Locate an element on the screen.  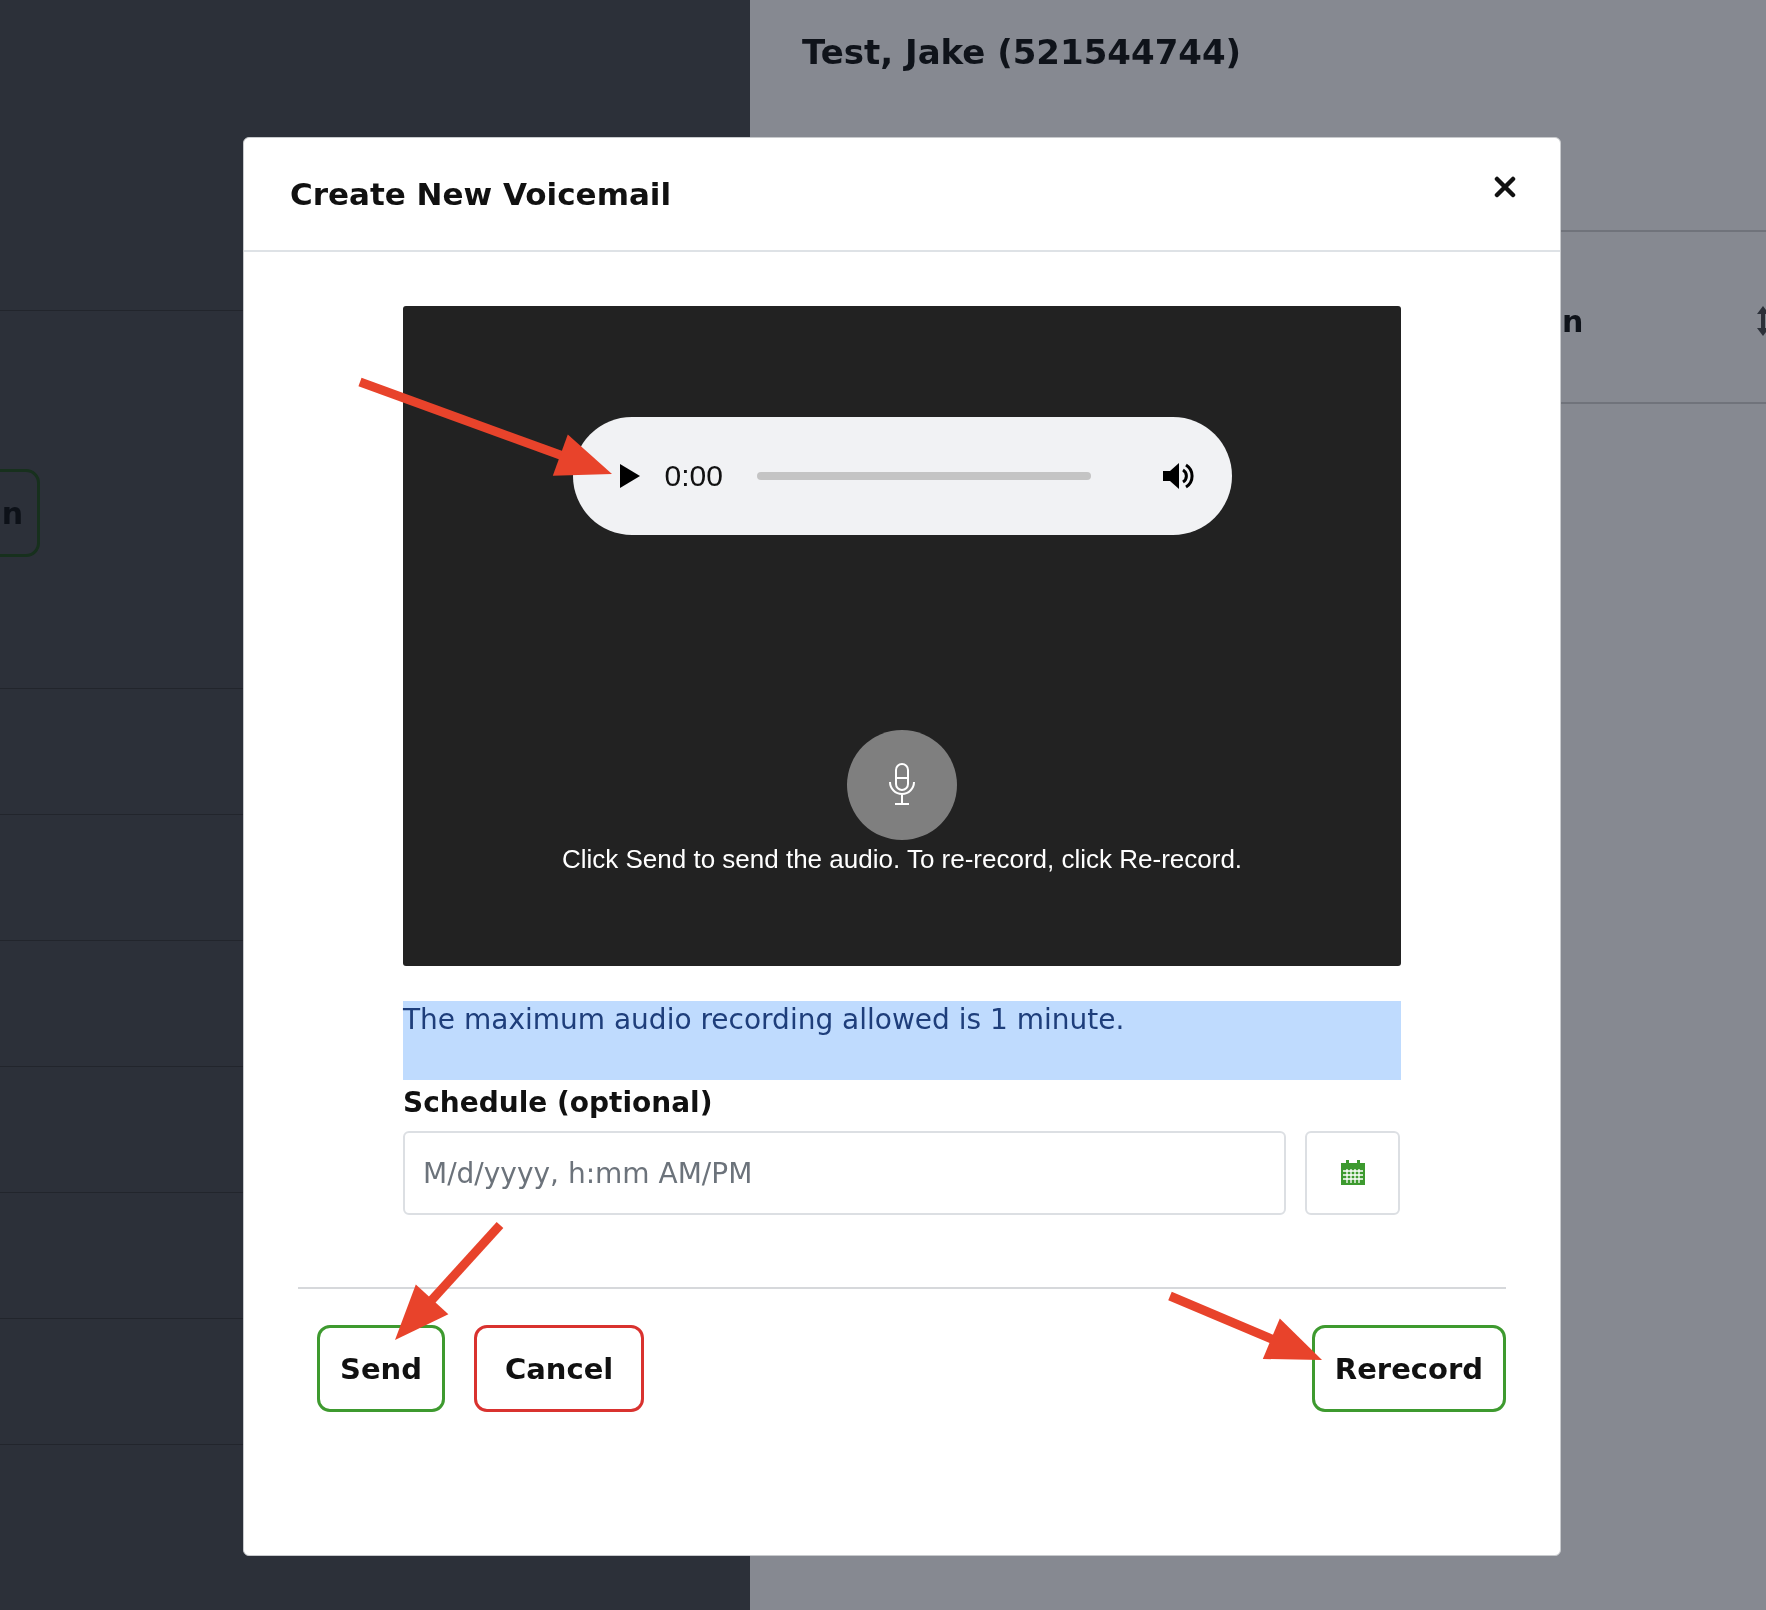
calendar-icon is located at coordinates (1352, 1173).